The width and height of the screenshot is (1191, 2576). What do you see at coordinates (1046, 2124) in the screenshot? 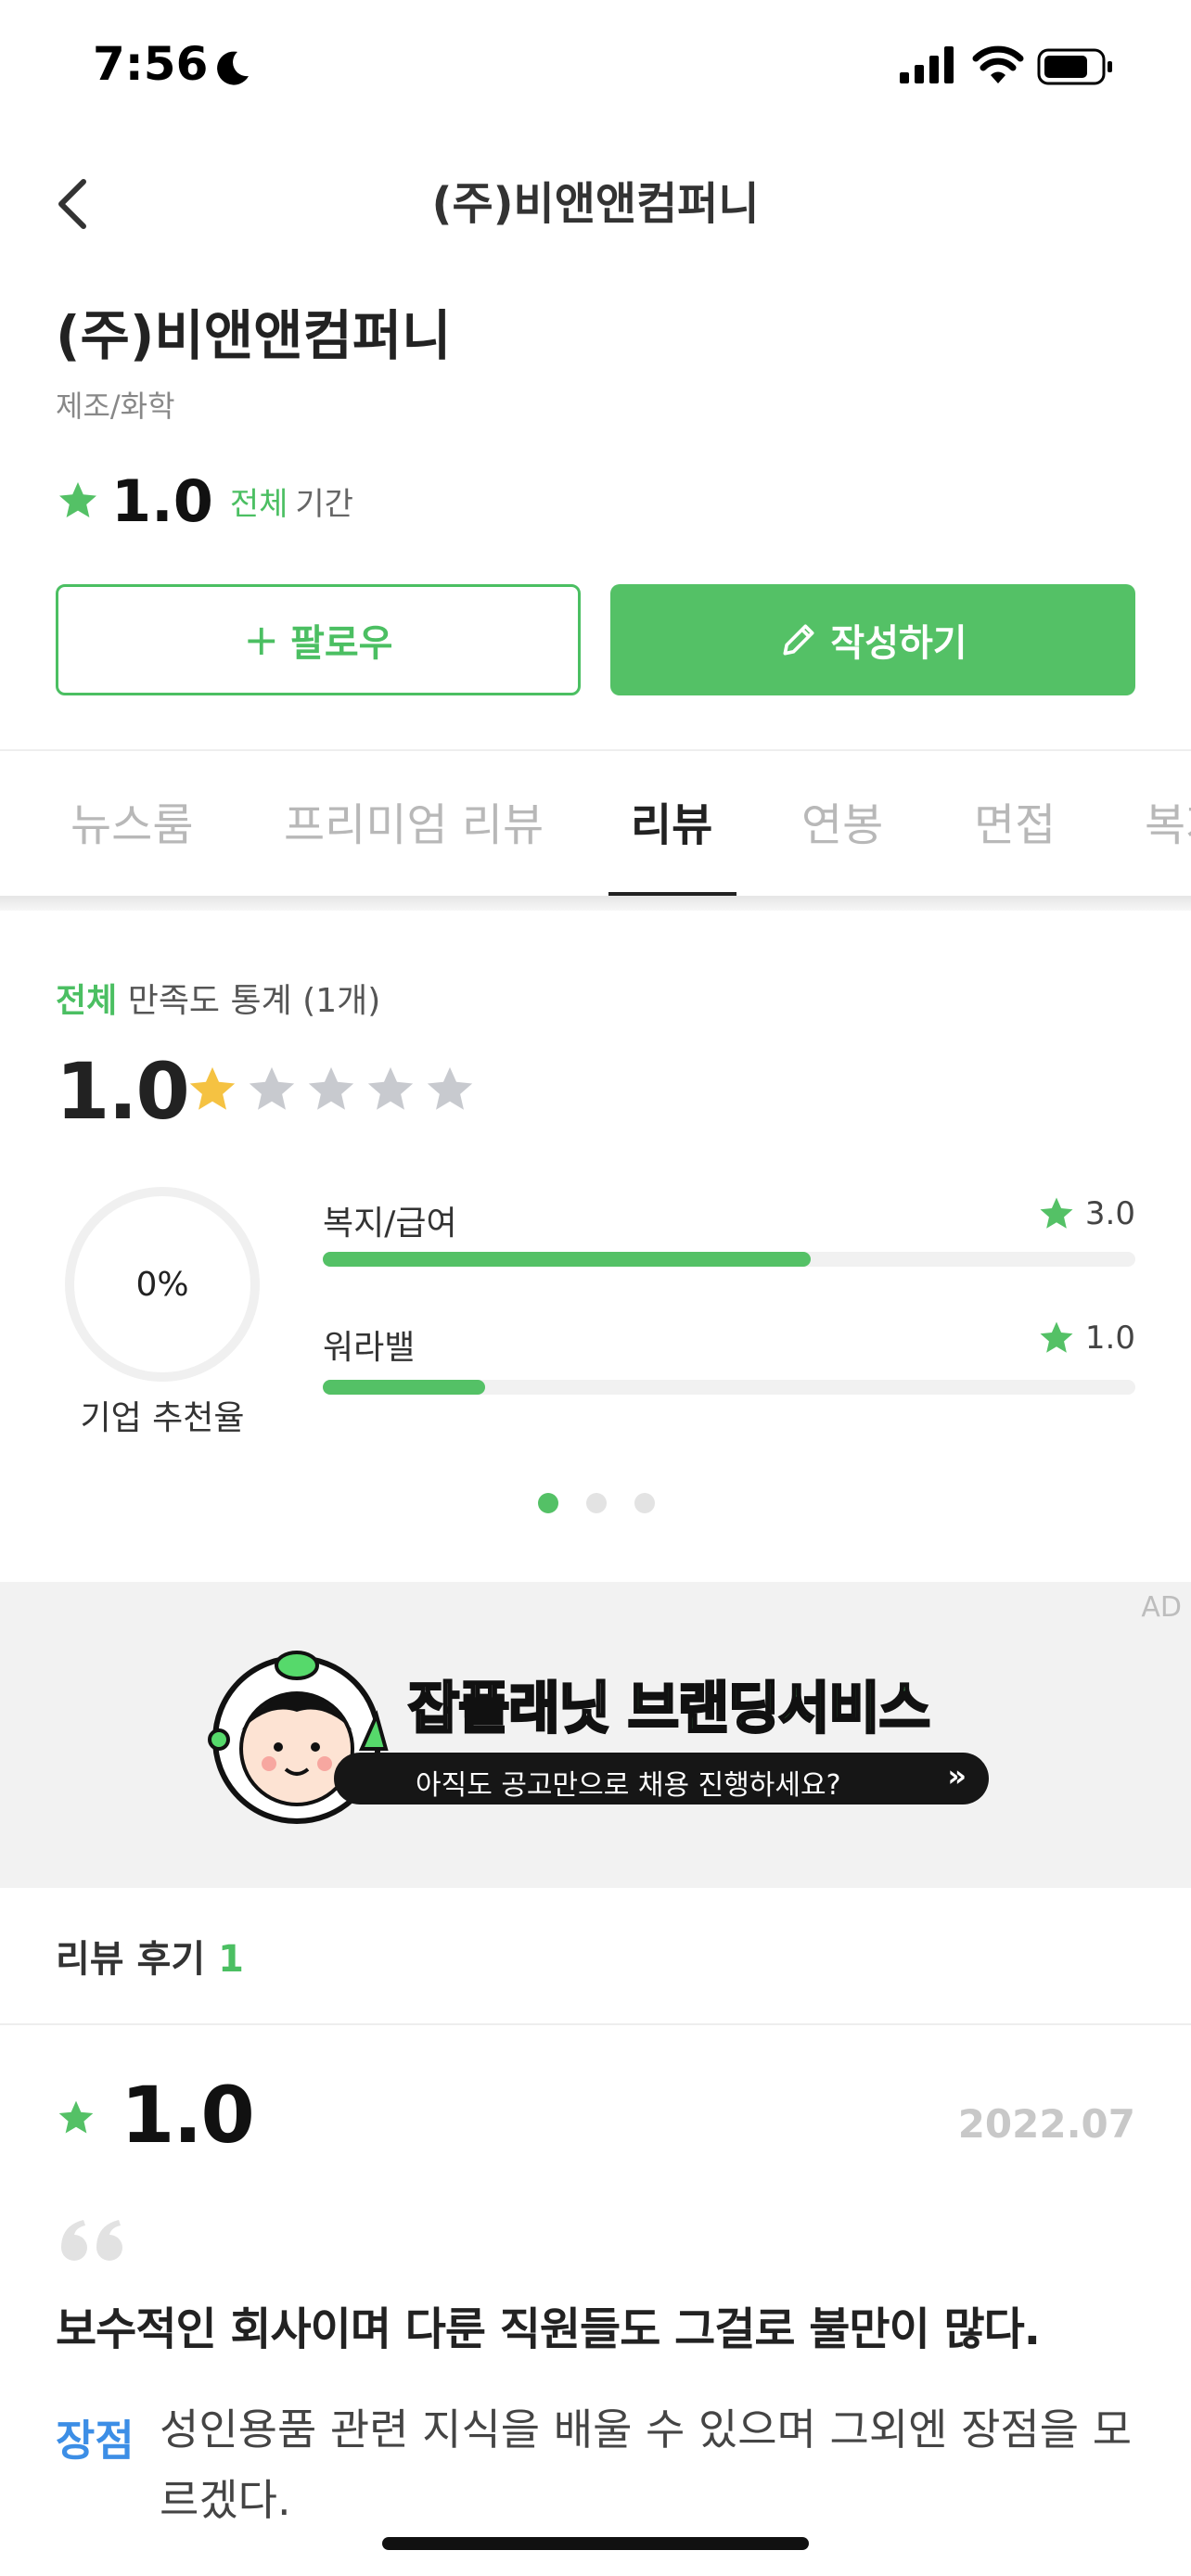
I see `review-date: 2022.07` at bounding box center [1046, 2124].